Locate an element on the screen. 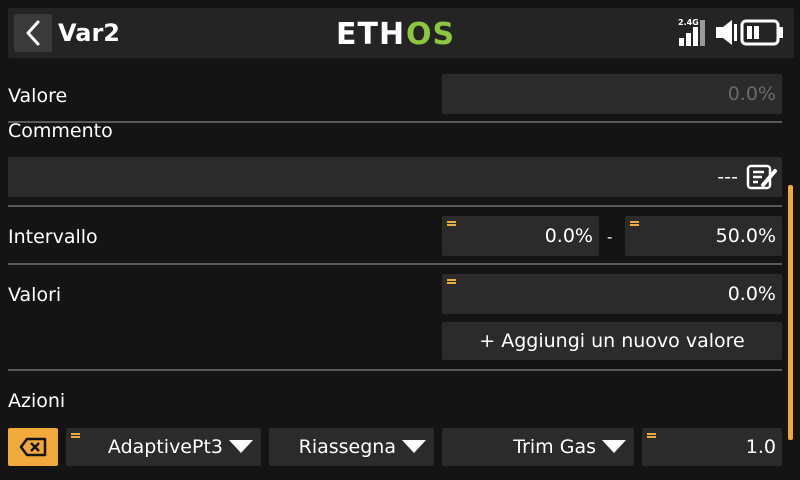 The height and width of the screenshot is (480, 800). logo-text-right: OS is located at coordinates (430, 34).